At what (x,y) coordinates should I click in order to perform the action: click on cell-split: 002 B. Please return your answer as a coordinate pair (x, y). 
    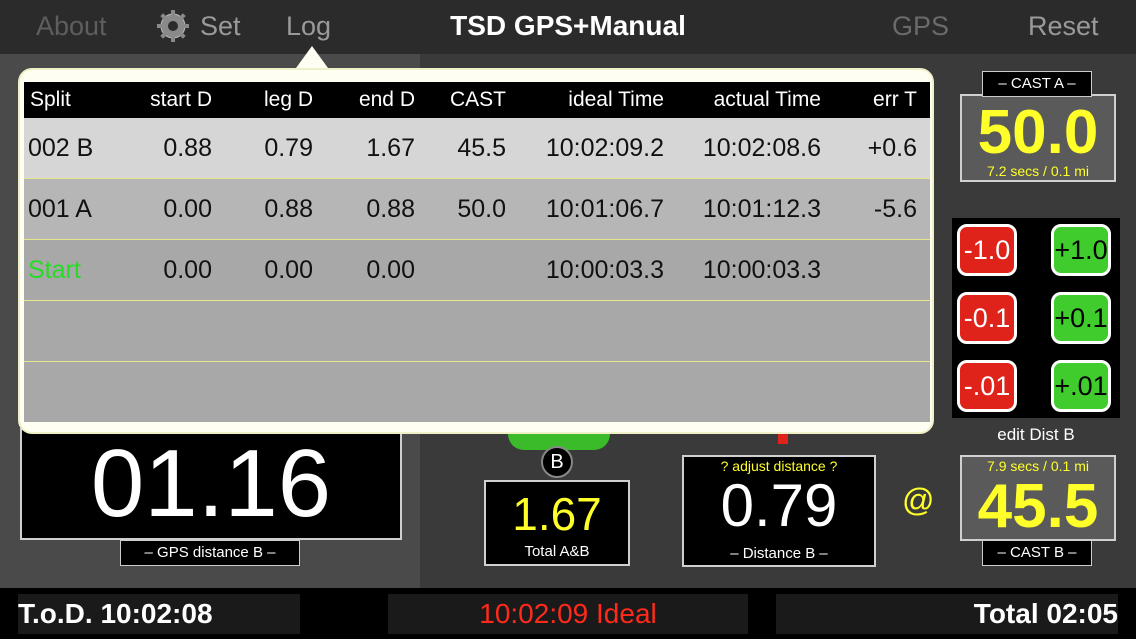
    Looking at the image, I should click on (61, 147).